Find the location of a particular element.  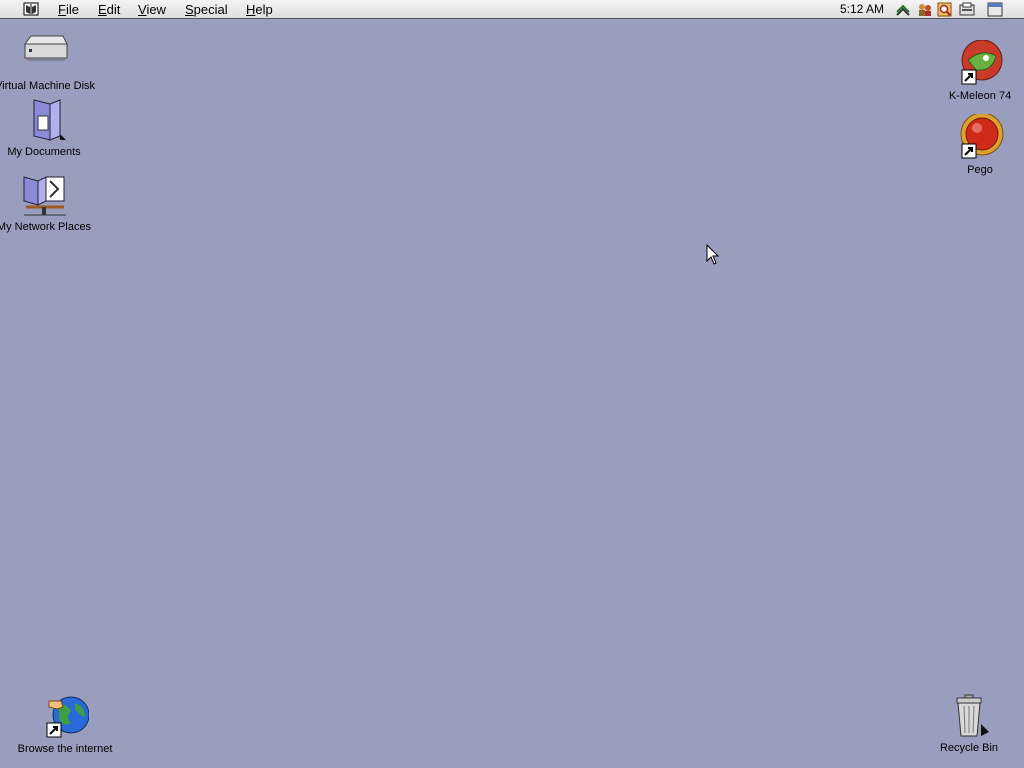

vm-disk-label: Virtual Machine Disk is located at coordinates (48, 86).